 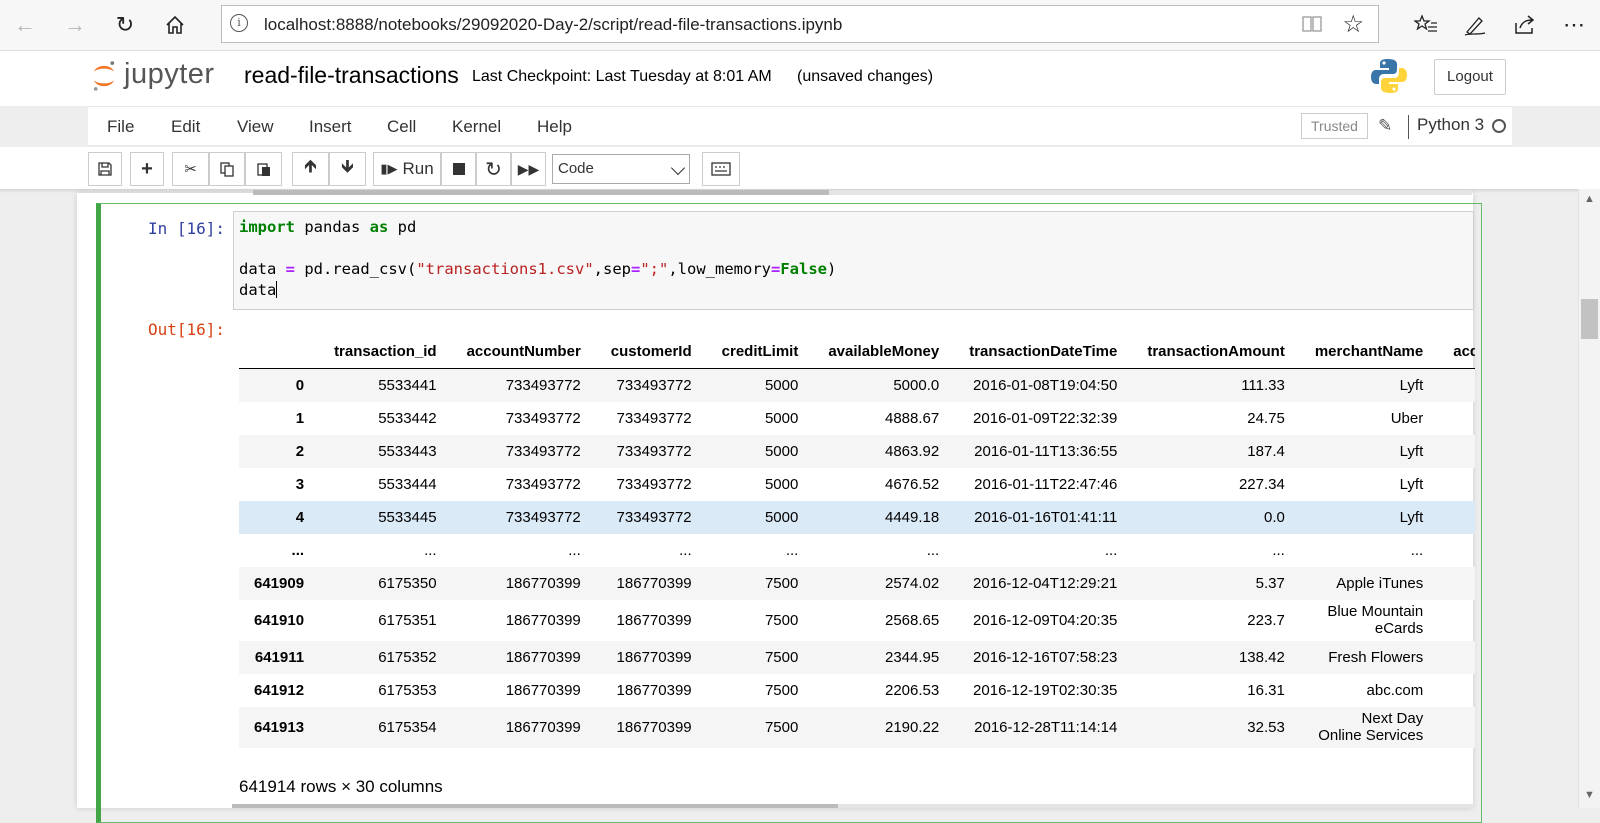 I want to click on column-header: merchantName, so click(x=1369, y=352).